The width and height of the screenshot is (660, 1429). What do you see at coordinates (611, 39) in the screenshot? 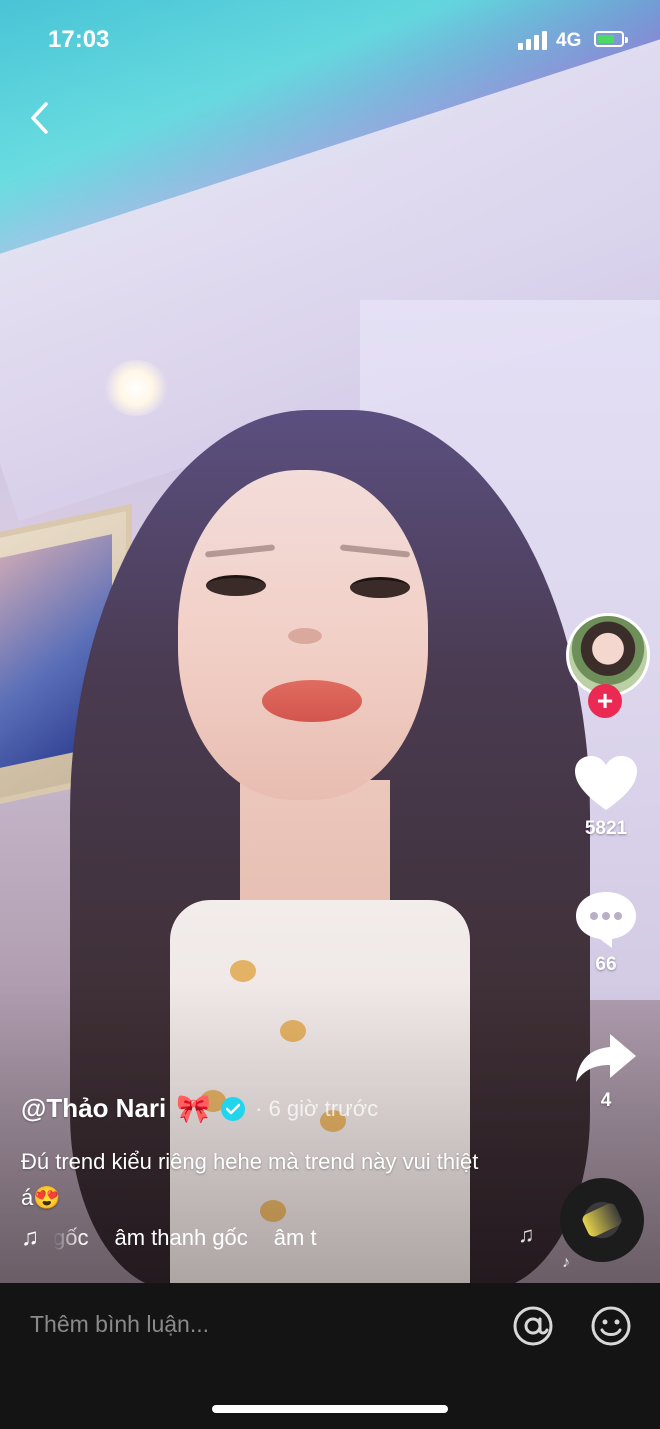
I see `battery-icon` at bounding box center [611, 39].